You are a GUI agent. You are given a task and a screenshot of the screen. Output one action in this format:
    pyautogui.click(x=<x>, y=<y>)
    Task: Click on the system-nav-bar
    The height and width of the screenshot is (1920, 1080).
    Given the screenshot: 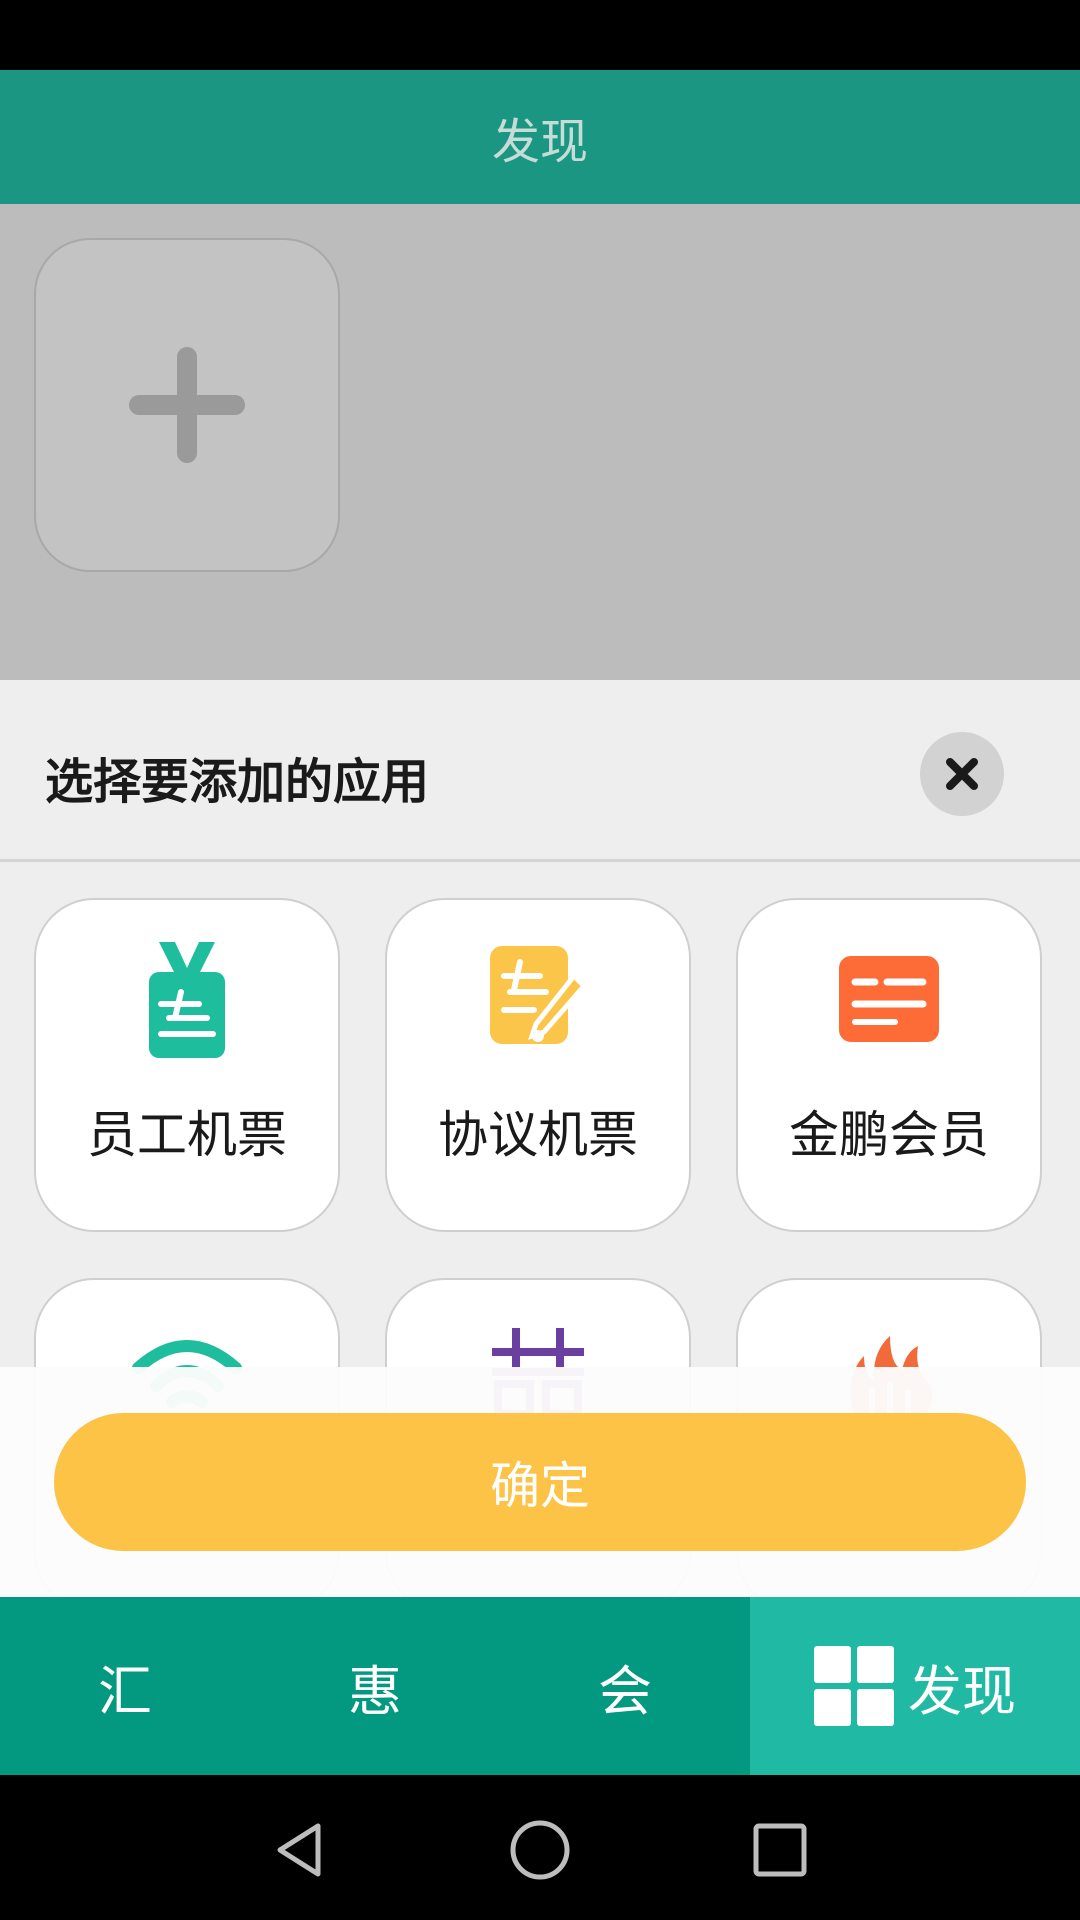 What is the action you would take?
    pyautogui.click(x=540, y=1847)
    